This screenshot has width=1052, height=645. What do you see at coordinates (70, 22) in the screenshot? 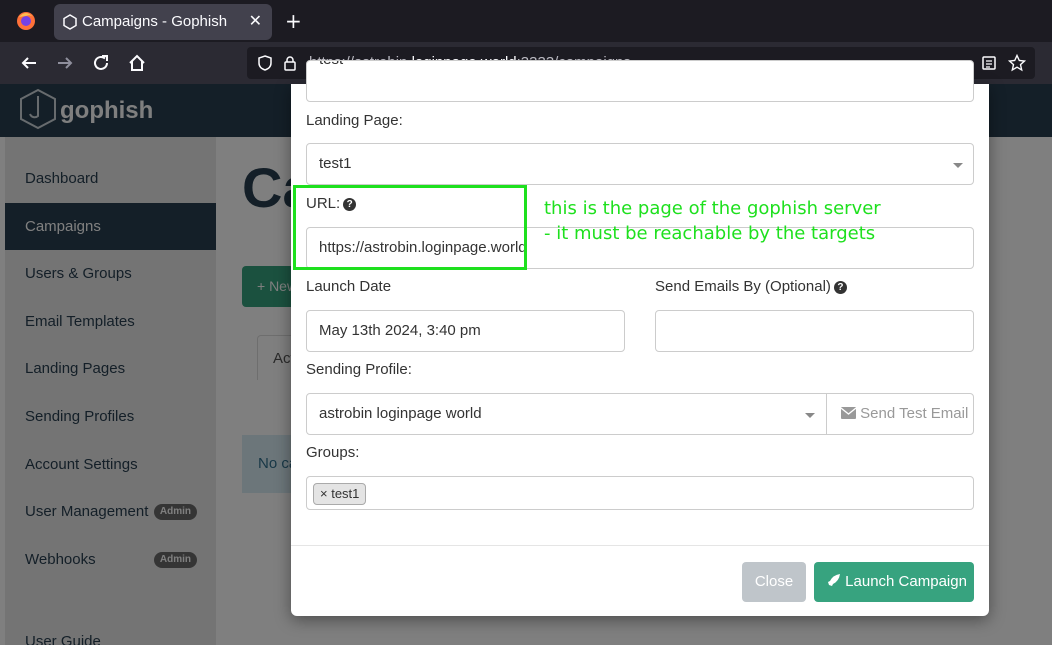
I see `gophish-favicon-icon` at bounding box center [70, 22].